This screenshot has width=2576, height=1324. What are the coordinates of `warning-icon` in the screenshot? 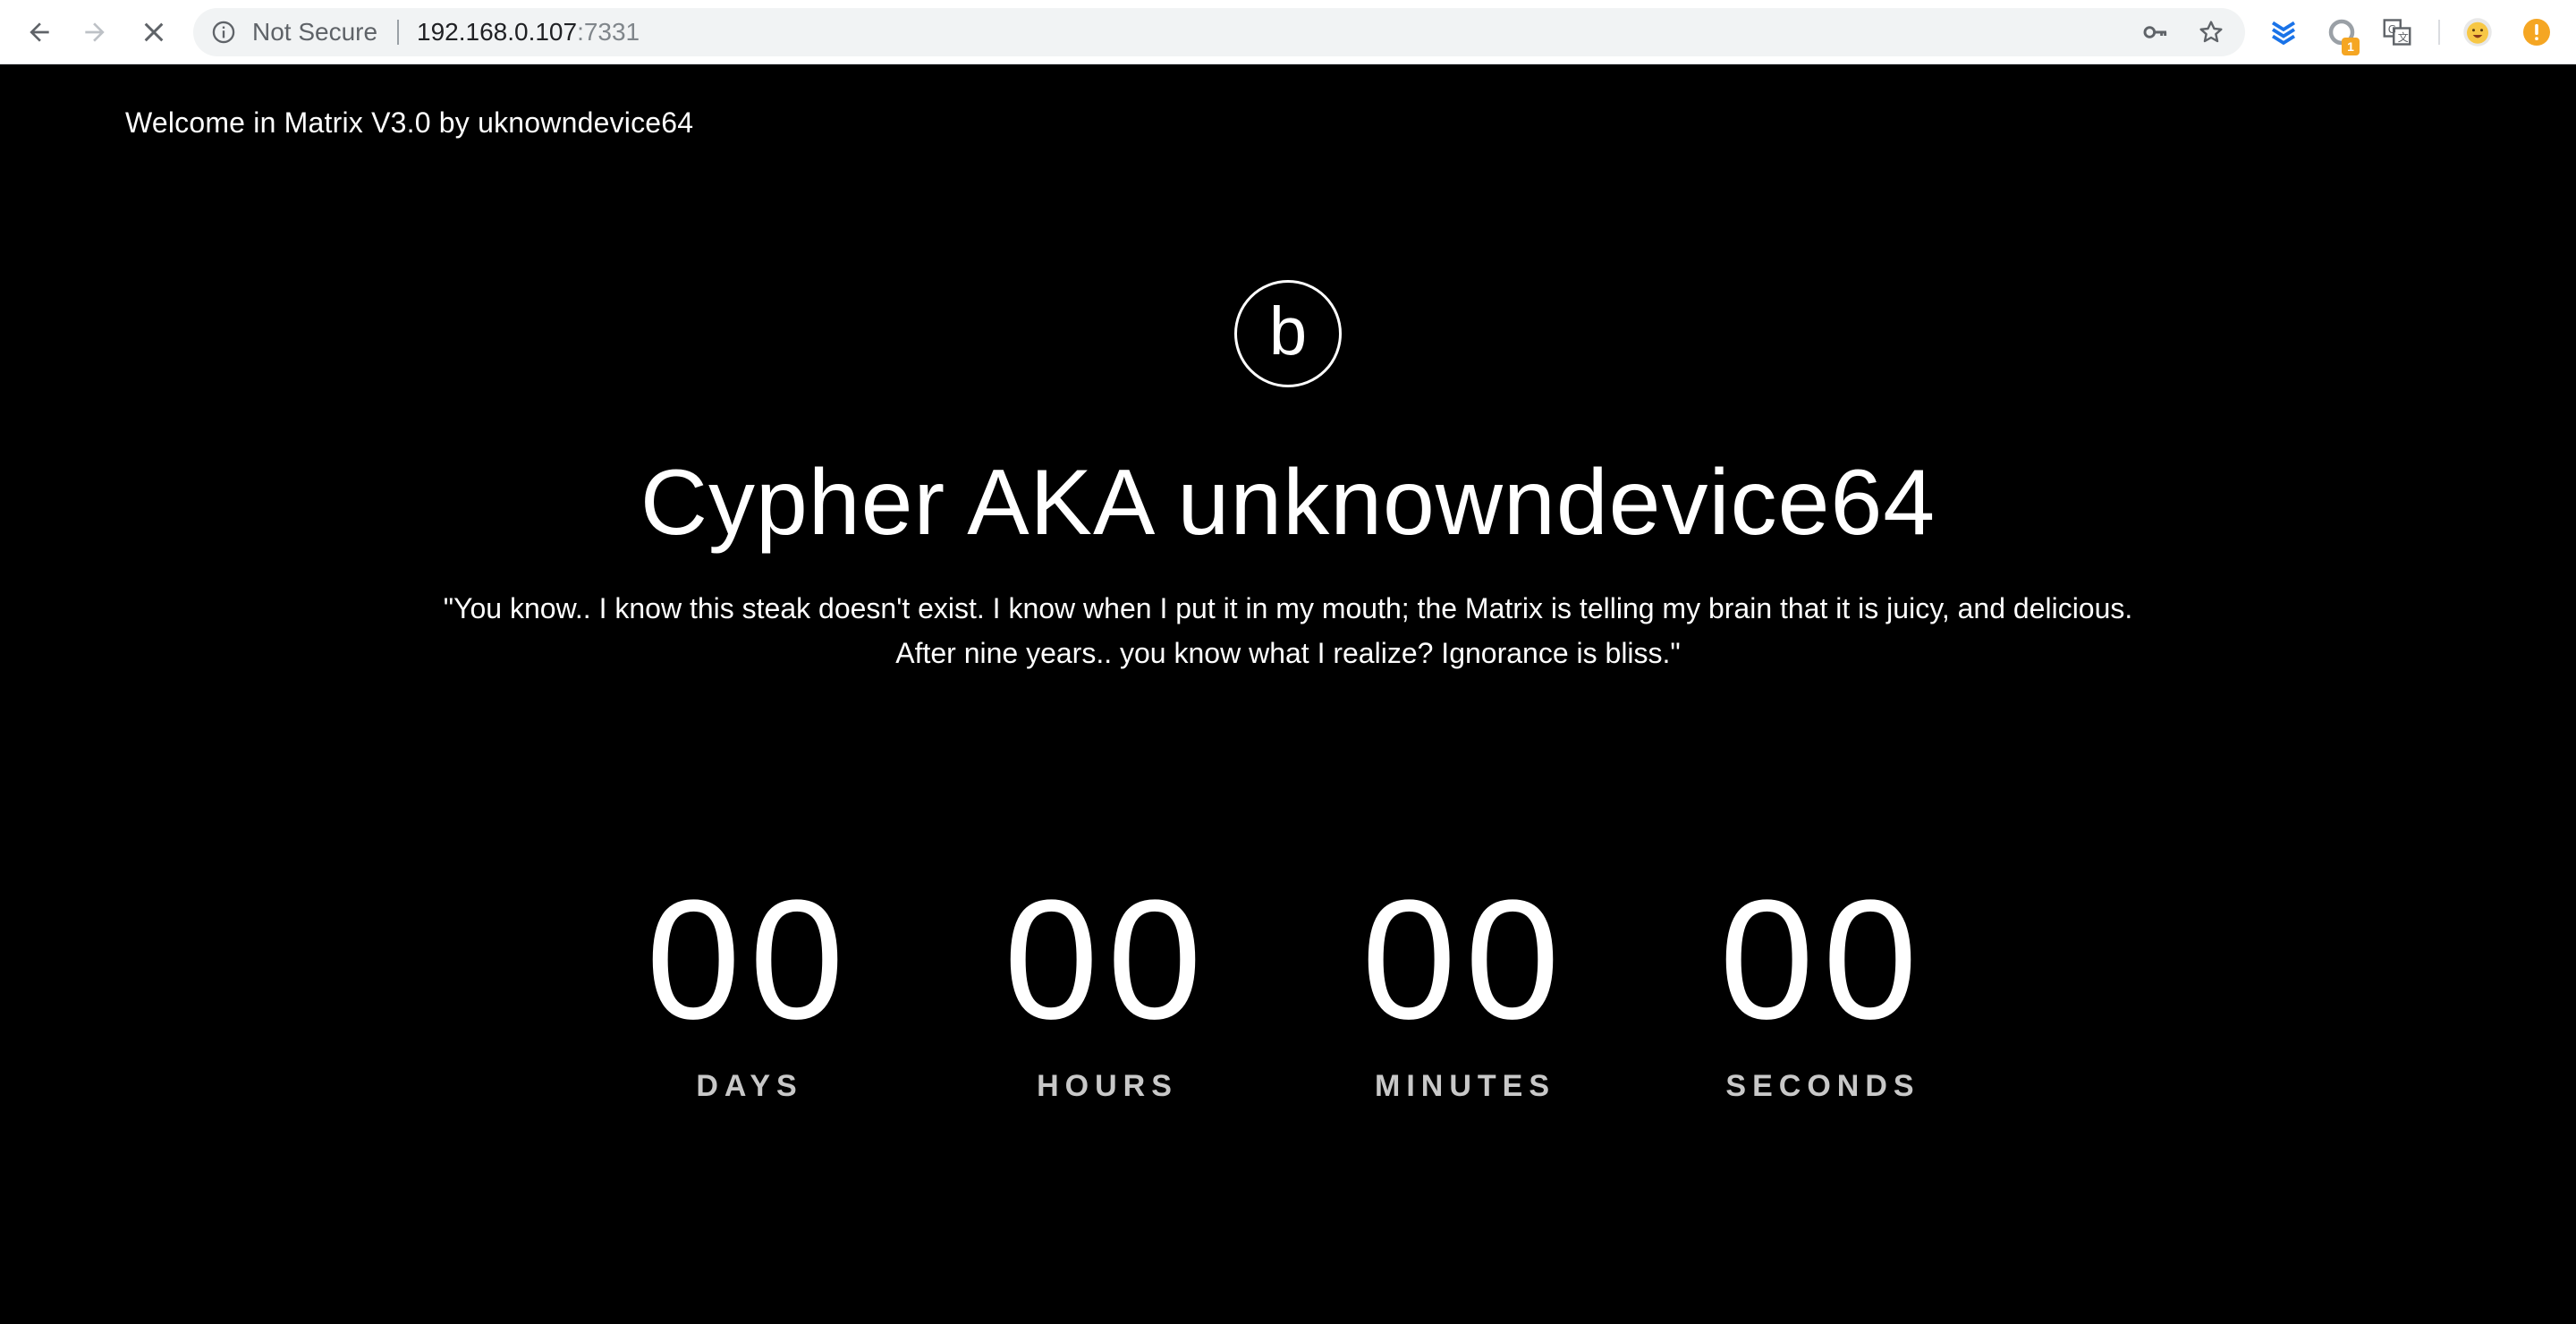 It's located at (2537, 32).